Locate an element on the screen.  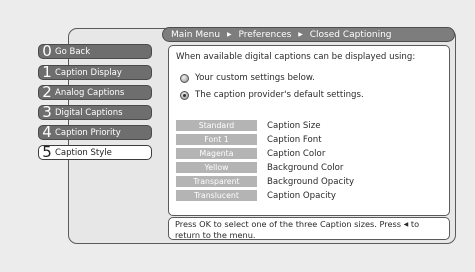
menu-item-analog-captions: 2 Analog Captions is located at coordinates (95, 92).